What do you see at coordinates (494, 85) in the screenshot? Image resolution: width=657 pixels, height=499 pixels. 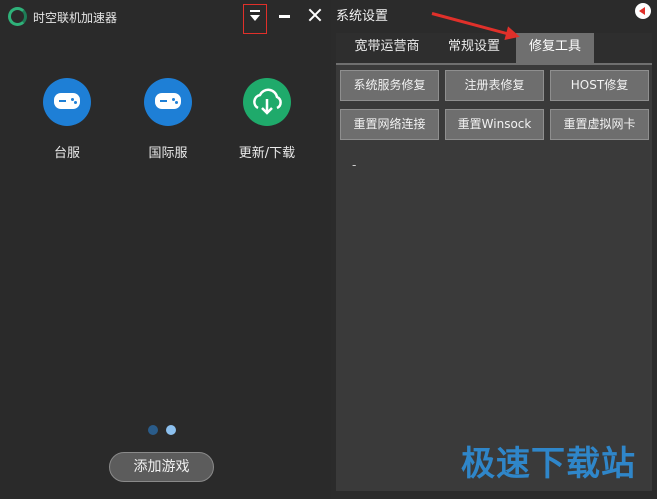 I see `repair-registry-button: 注册表修复` at bounding box center [494, 85].